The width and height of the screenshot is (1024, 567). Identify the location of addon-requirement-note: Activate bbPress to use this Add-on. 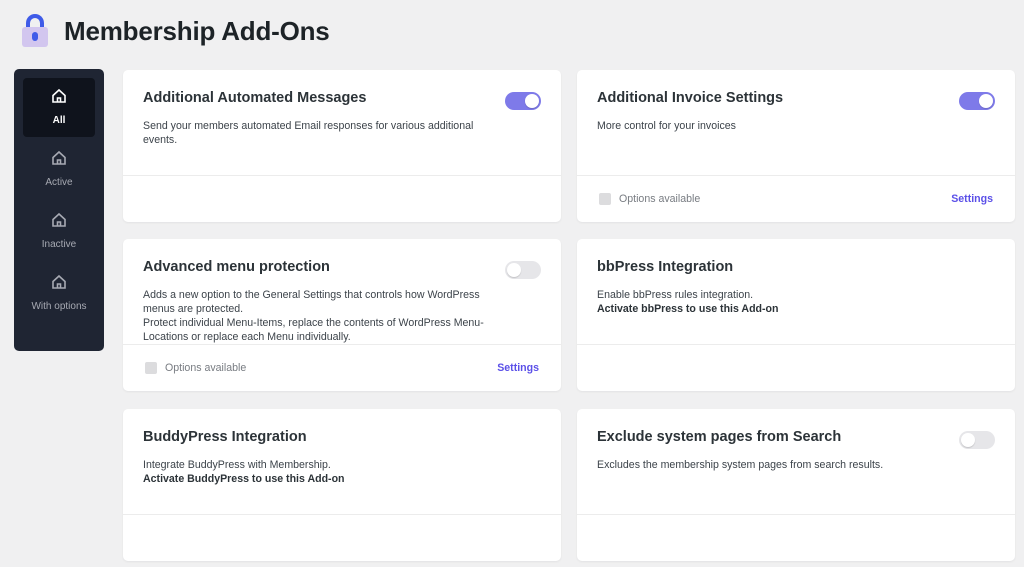
(688, 309).